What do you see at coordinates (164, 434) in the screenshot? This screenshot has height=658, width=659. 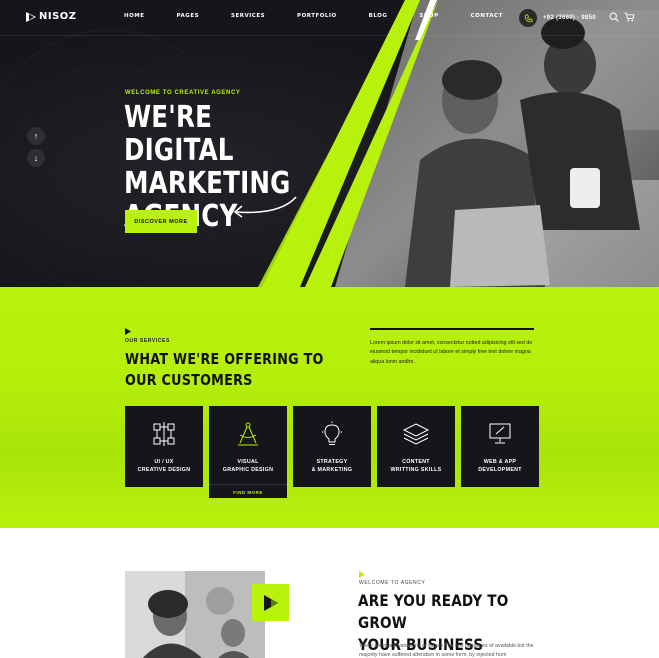 I see `ux-flow-icon` at bounding box center [164, 434].